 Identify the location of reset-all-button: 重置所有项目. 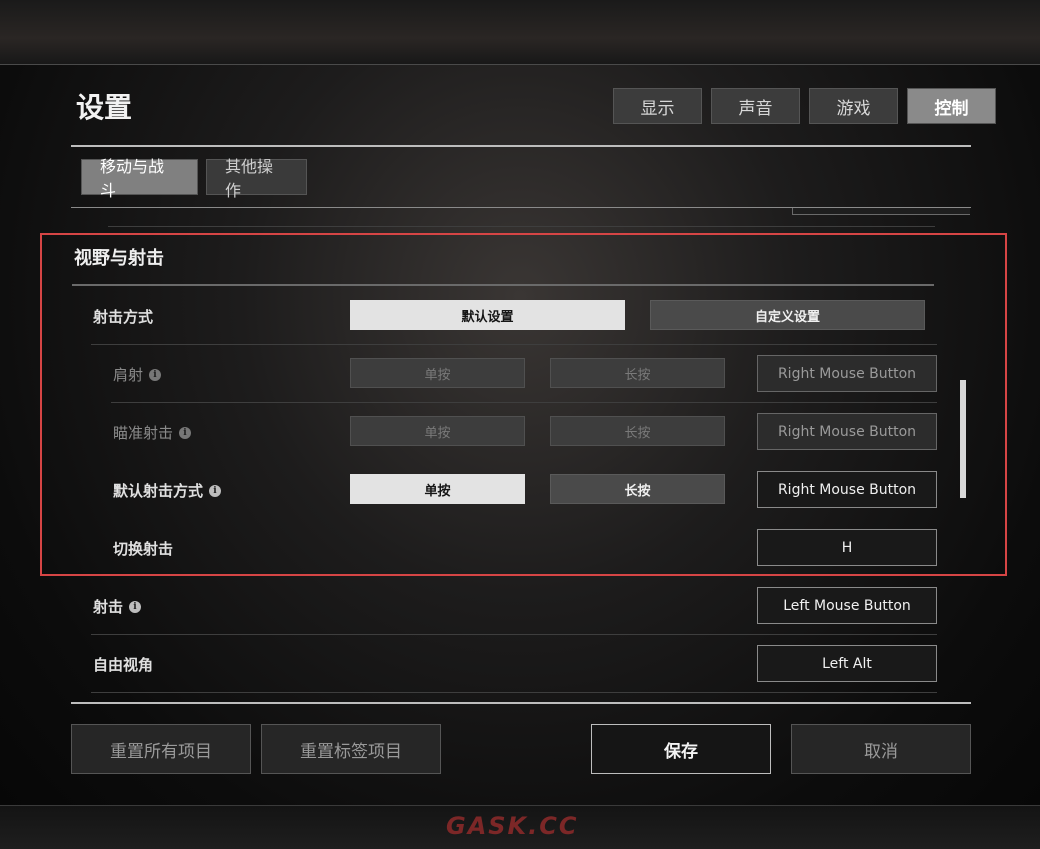
(161, 749).